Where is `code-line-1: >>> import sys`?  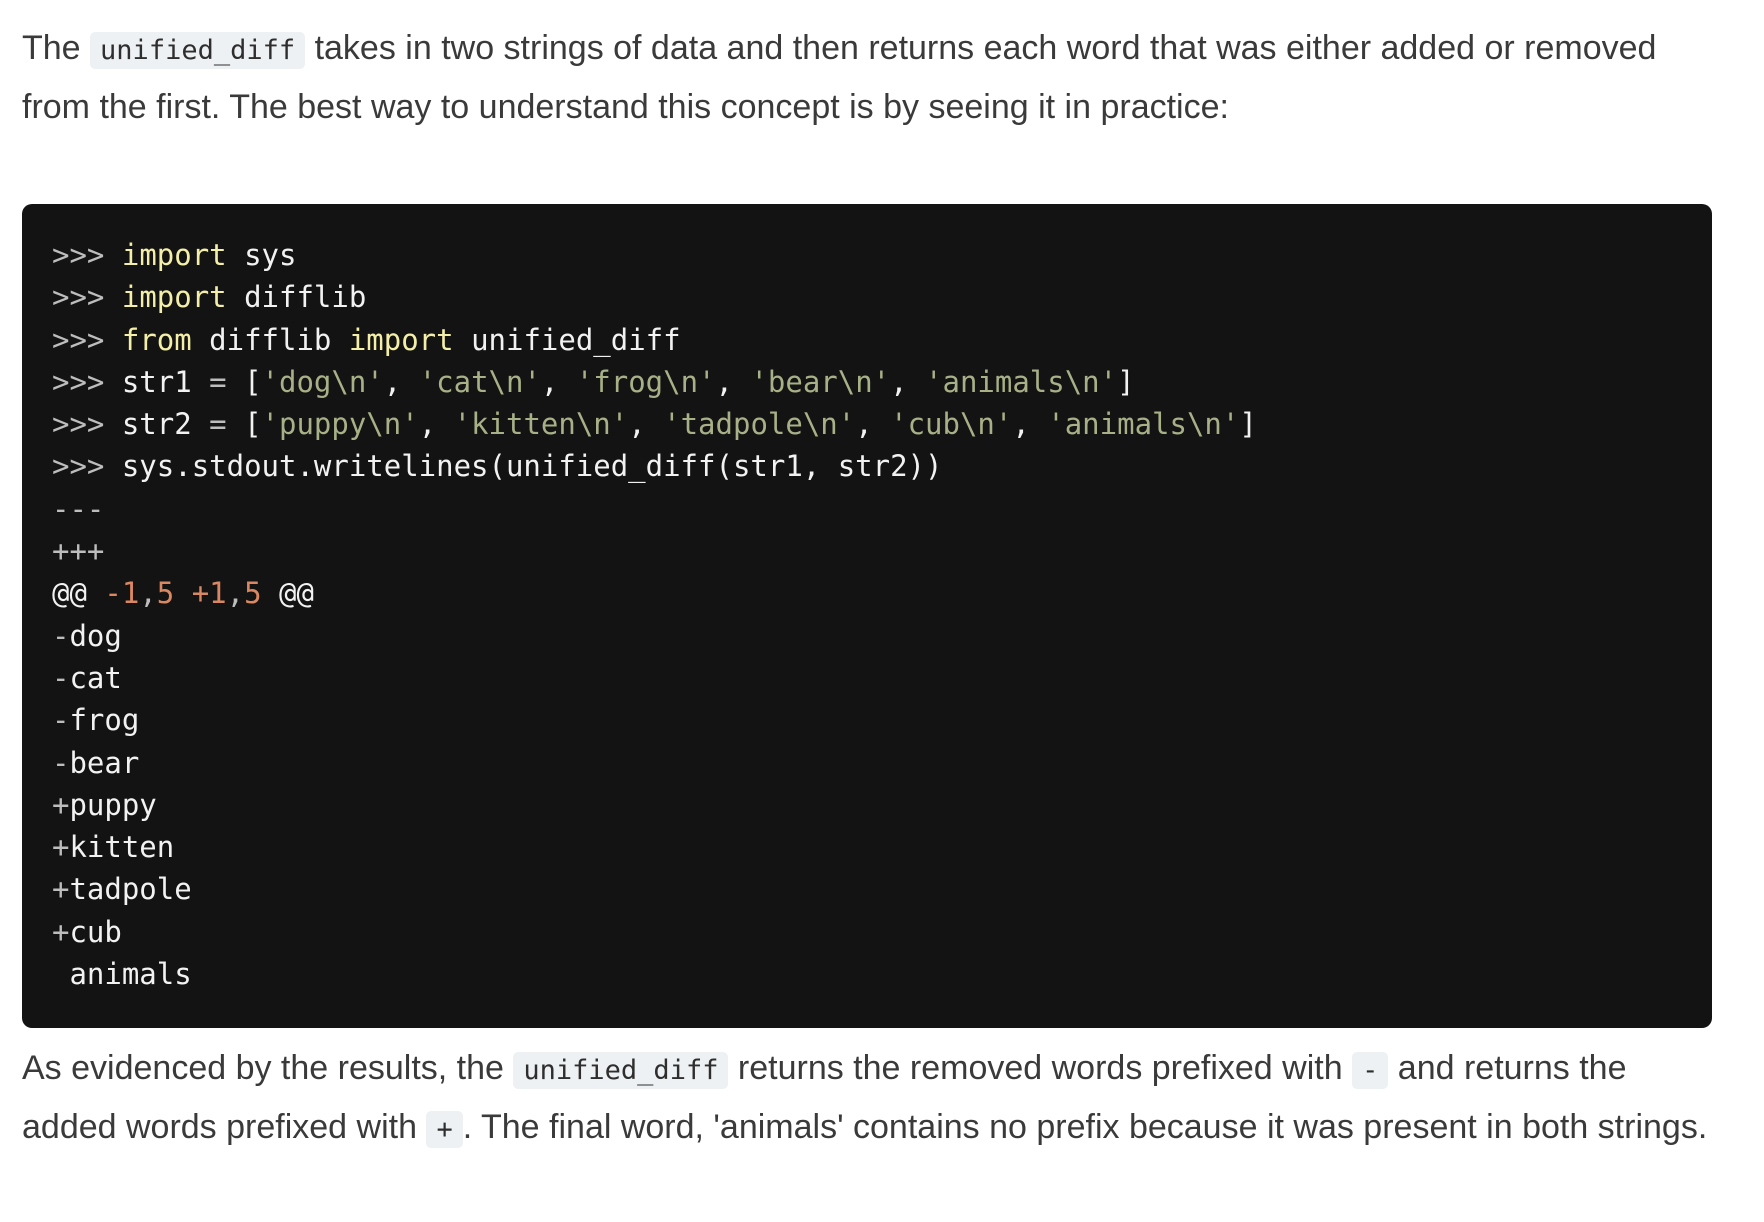
code-line-1: >>> import sys is located at coordinates (867, 255).